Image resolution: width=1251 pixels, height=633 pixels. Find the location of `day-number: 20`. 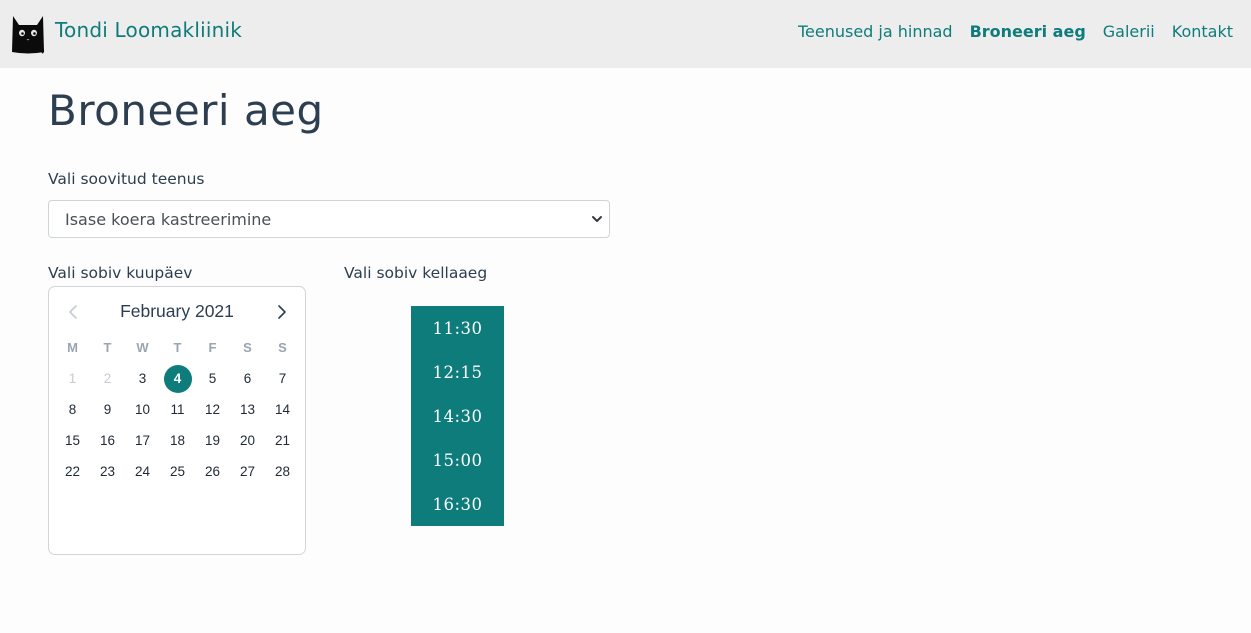

day-number: 20 is located at coordinates (247, 440).